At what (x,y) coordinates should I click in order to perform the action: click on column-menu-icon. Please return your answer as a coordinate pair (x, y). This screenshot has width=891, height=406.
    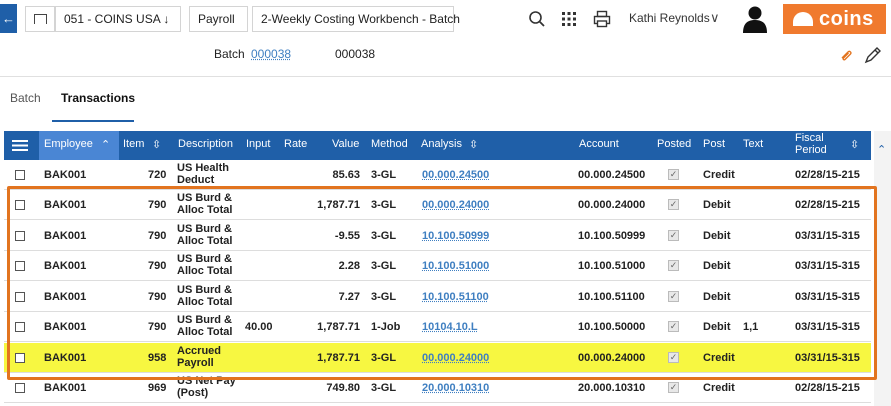
    Looking at the image, I should click on (20, 145).